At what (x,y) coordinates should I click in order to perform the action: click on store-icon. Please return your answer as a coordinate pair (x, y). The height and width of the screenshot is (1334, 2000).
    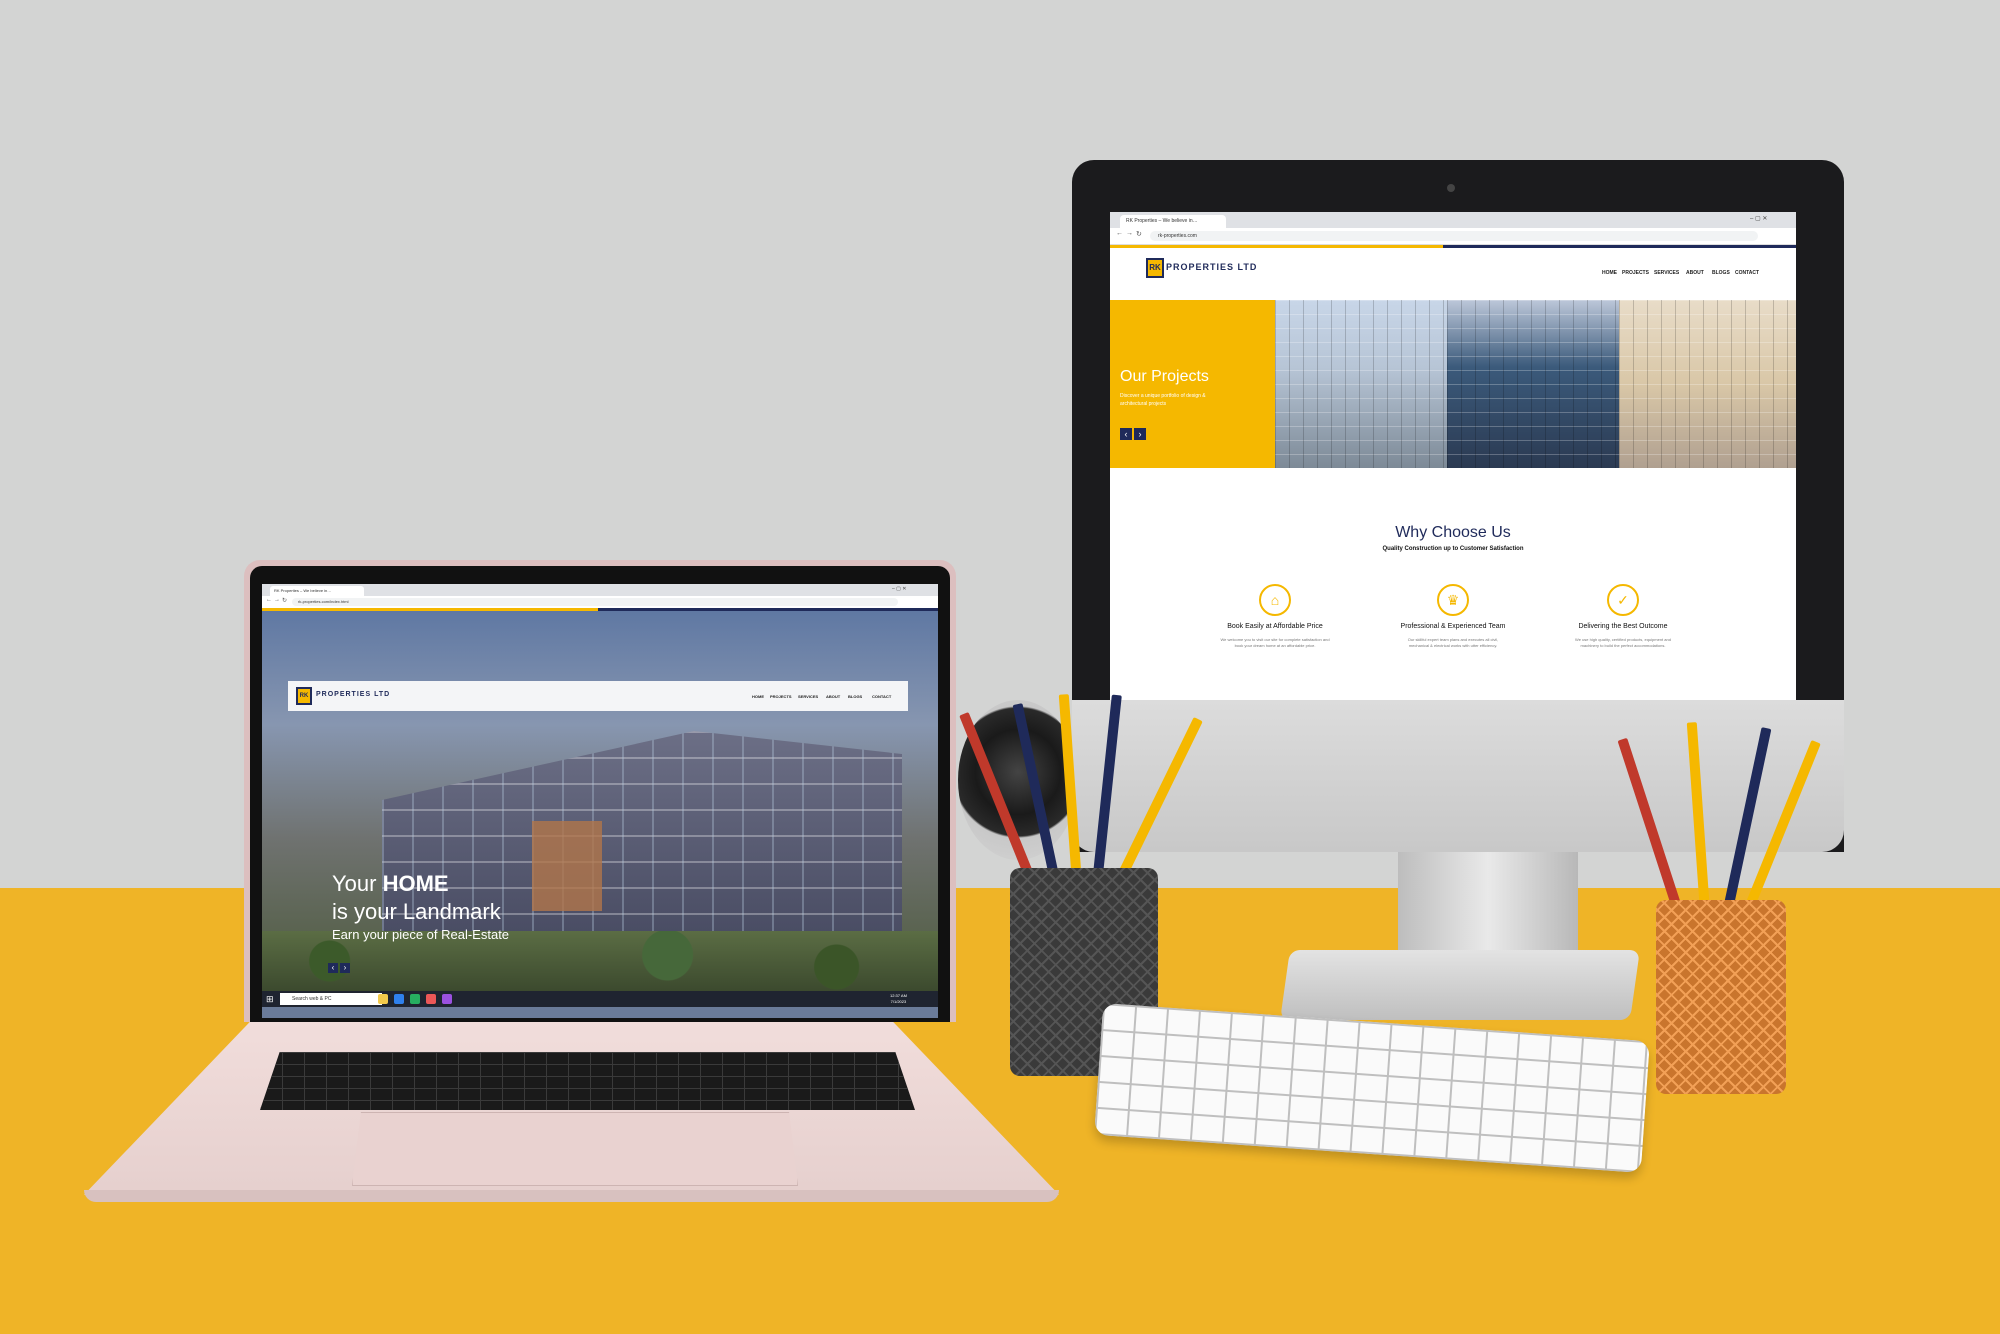
    Looking at the image, I should click on (415, 999).